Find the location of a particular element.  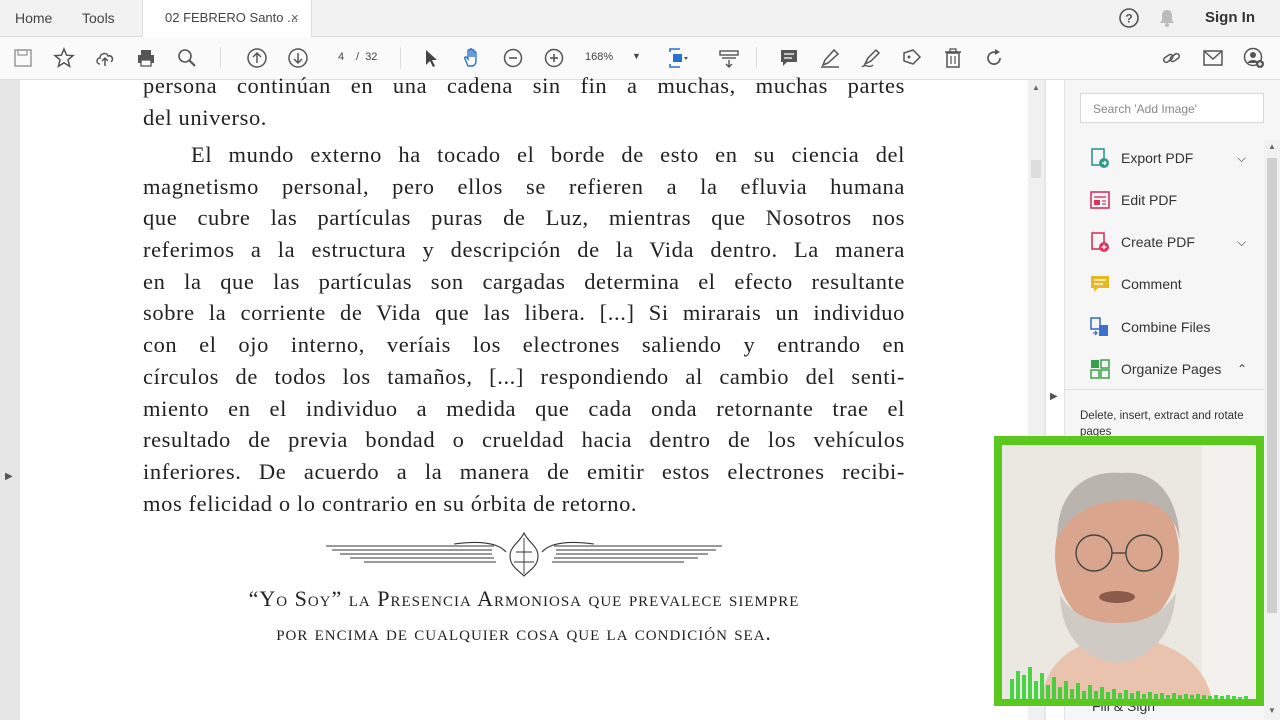

tool-combine-files: Combine Files is located at coordinates (1174, 327).